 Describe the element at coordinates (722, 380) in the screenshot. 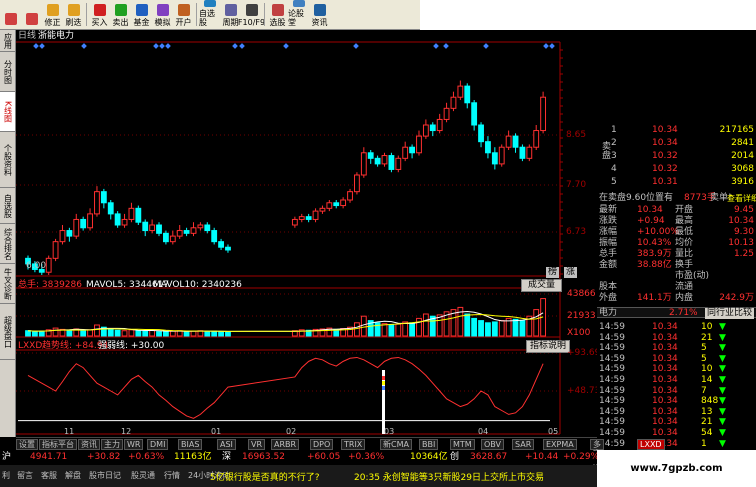

I see `down-arrow-icon: ▼` at that location.